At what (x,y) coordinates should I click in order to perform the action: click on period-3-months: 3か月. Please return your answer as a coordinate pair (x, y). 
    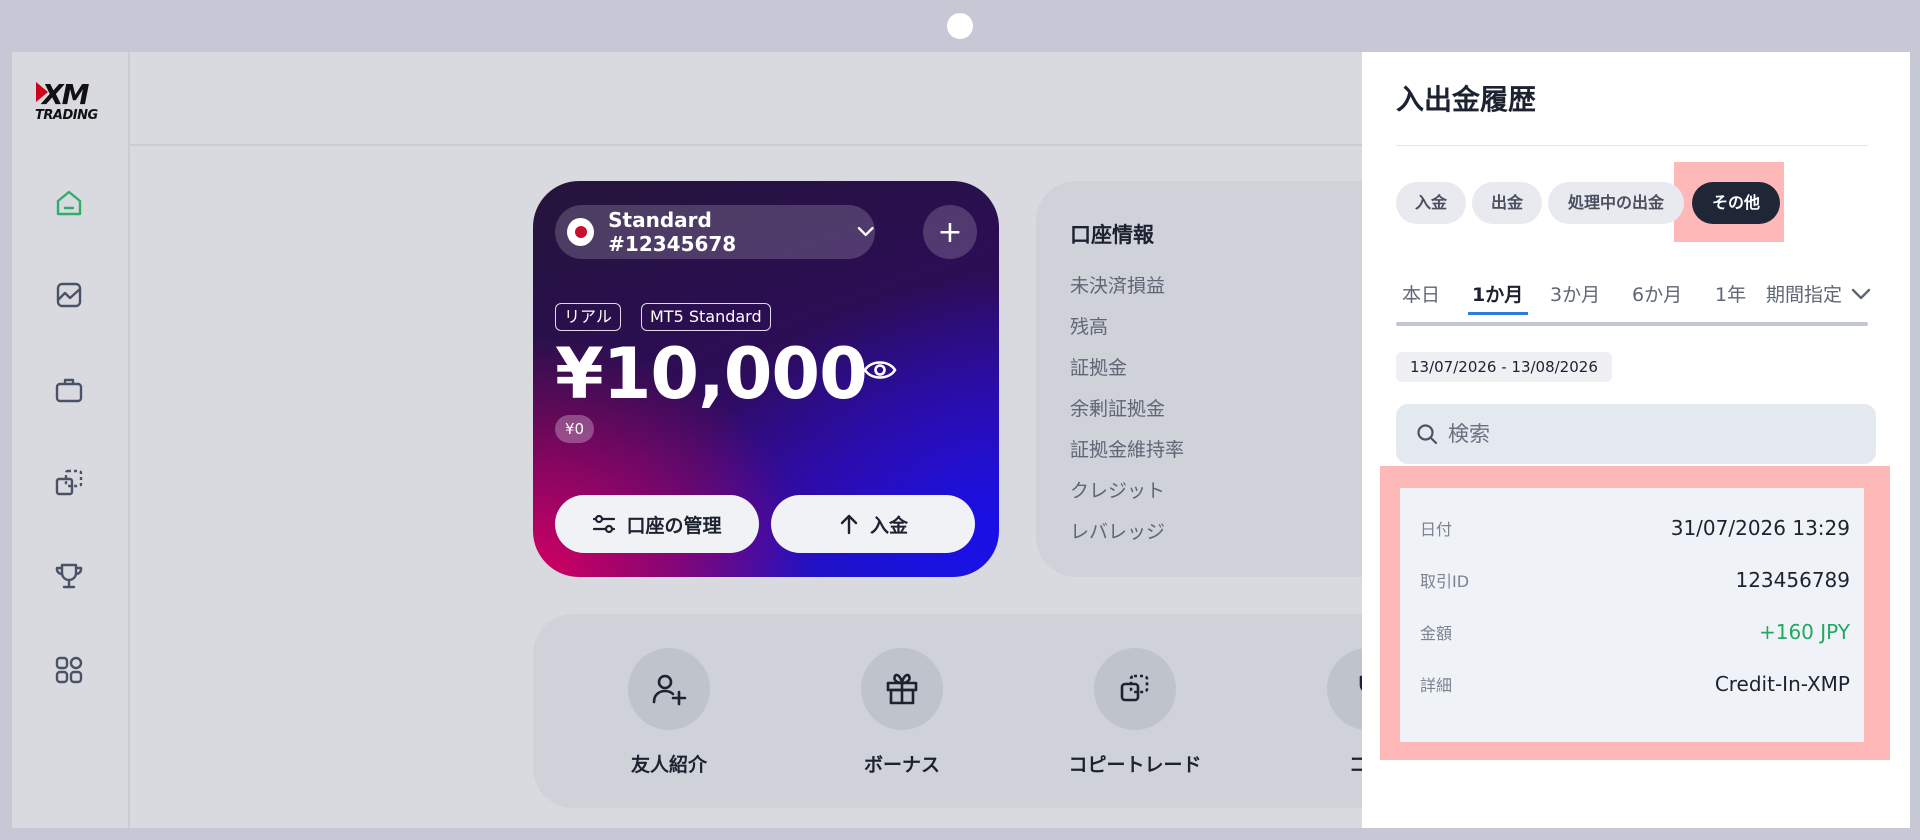
    Looking at the image, I should click on (1575, 293).